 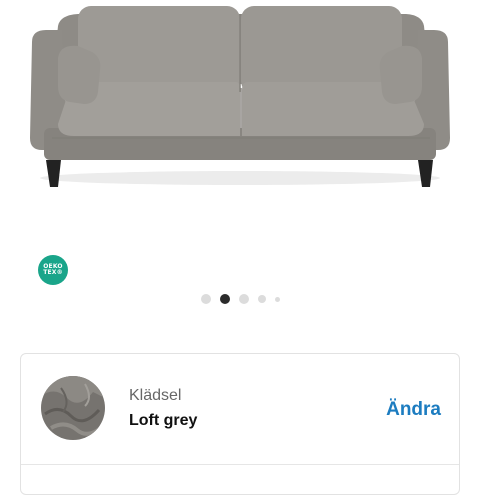 I want to click on oeko-tex-line2: TEX®, so click(x=53, y=272).